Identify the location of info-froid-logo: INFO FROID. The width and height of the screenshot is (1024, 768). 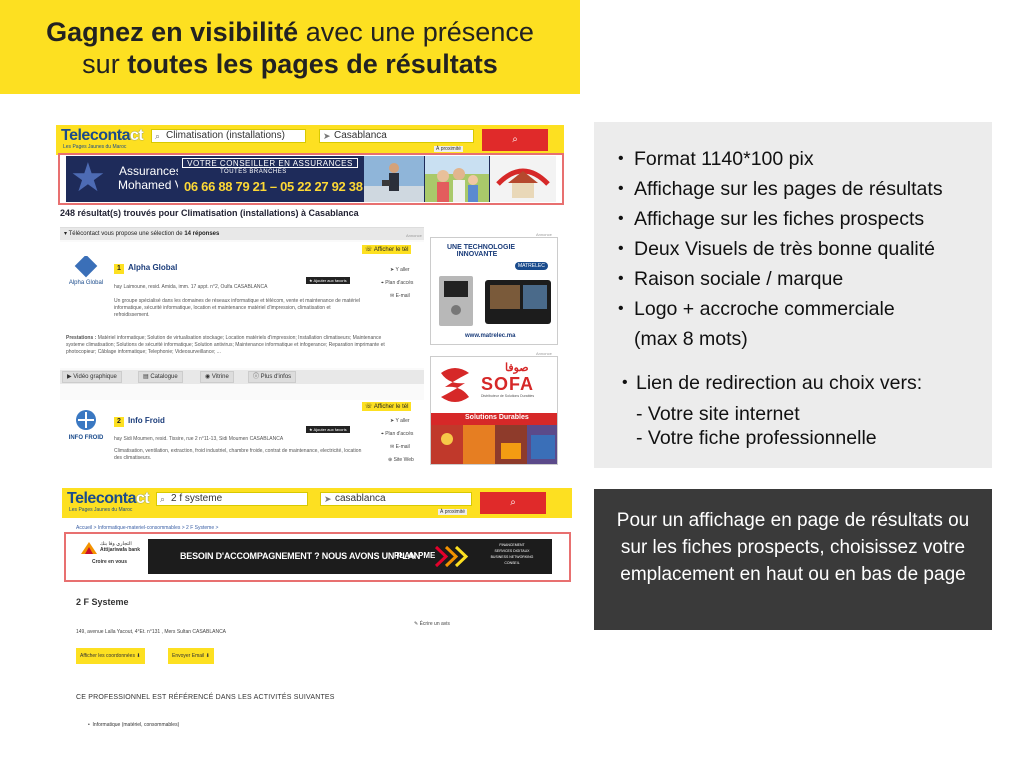
(86, 425).